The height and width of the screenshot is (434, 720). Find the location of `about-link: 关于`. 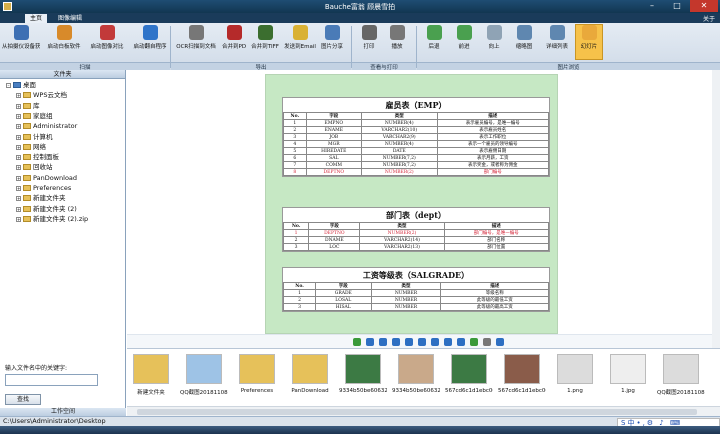

about-link: 关于 is located at coordinates (709, 18).